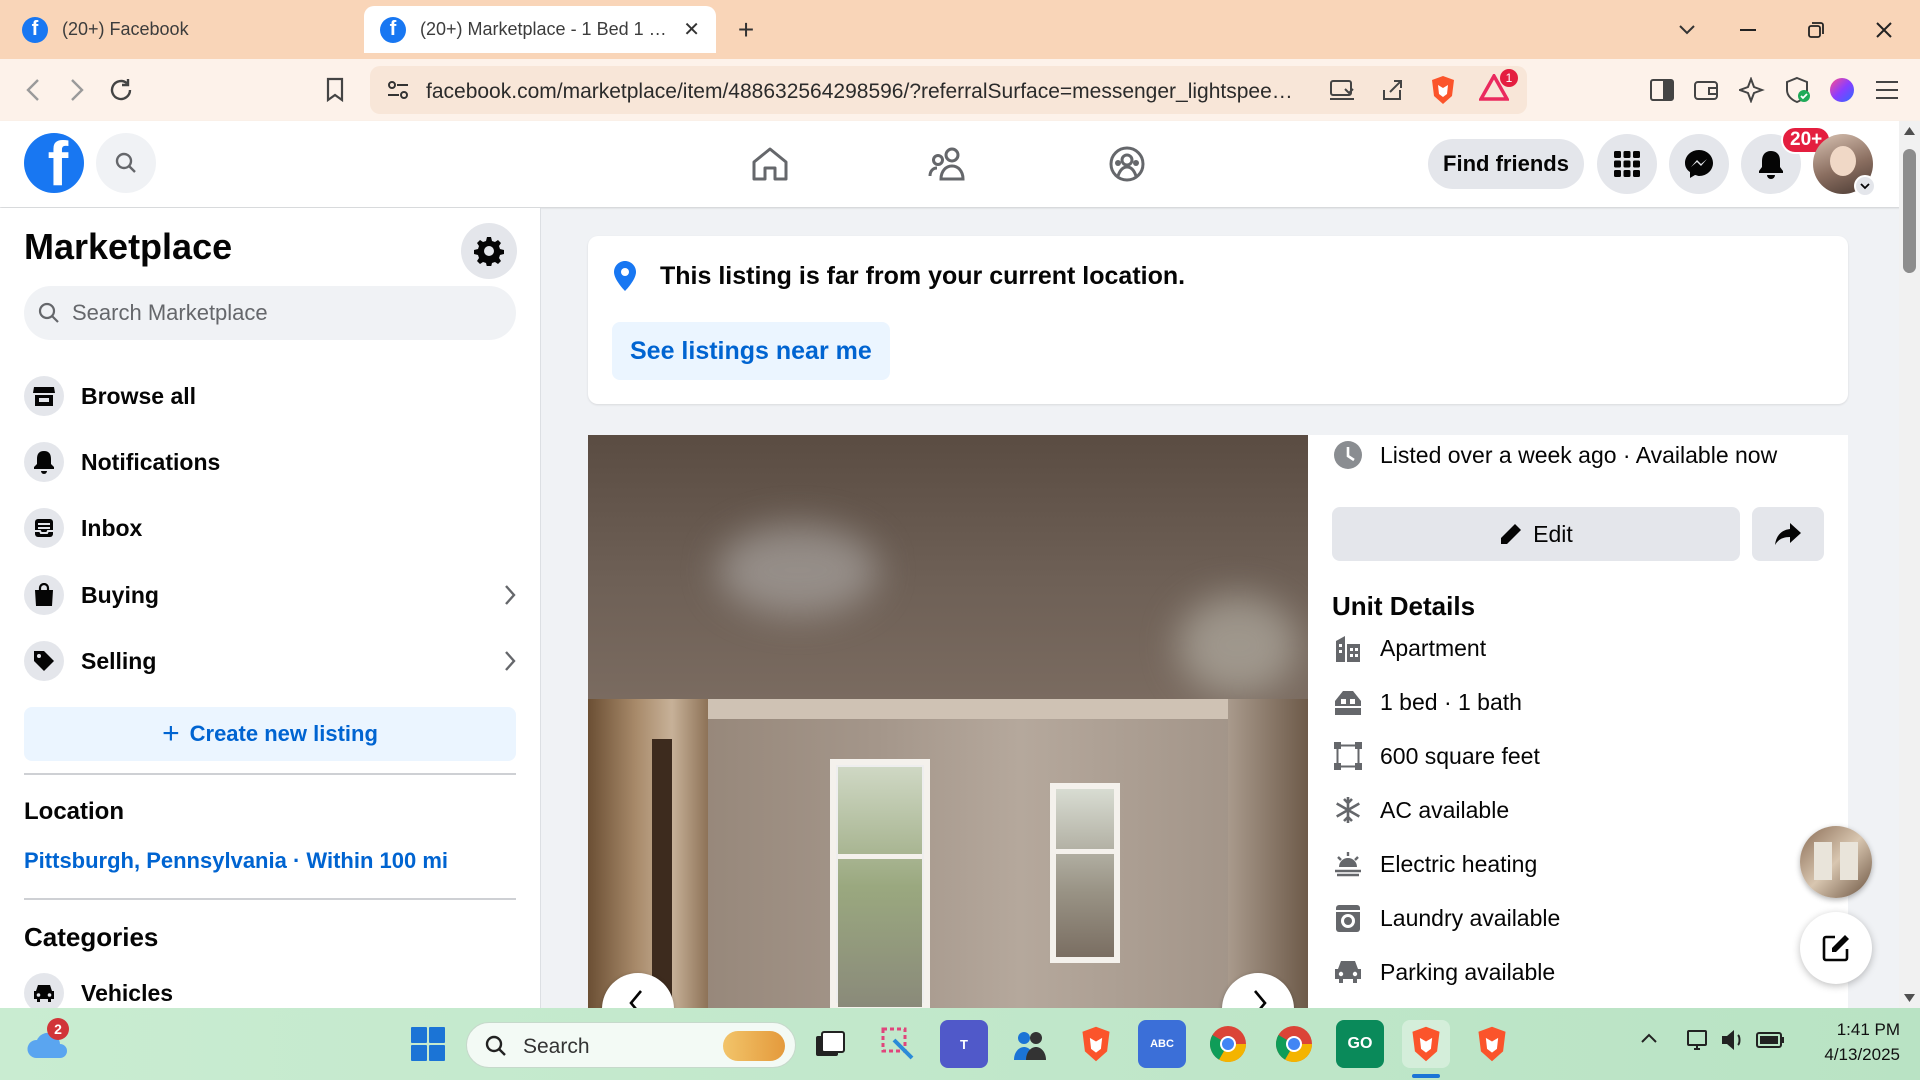 This screenshot has width=1920, height=1080. Describe the element at coordinates (1348, 972) in the screenshot. I see `car-icon` at that location.